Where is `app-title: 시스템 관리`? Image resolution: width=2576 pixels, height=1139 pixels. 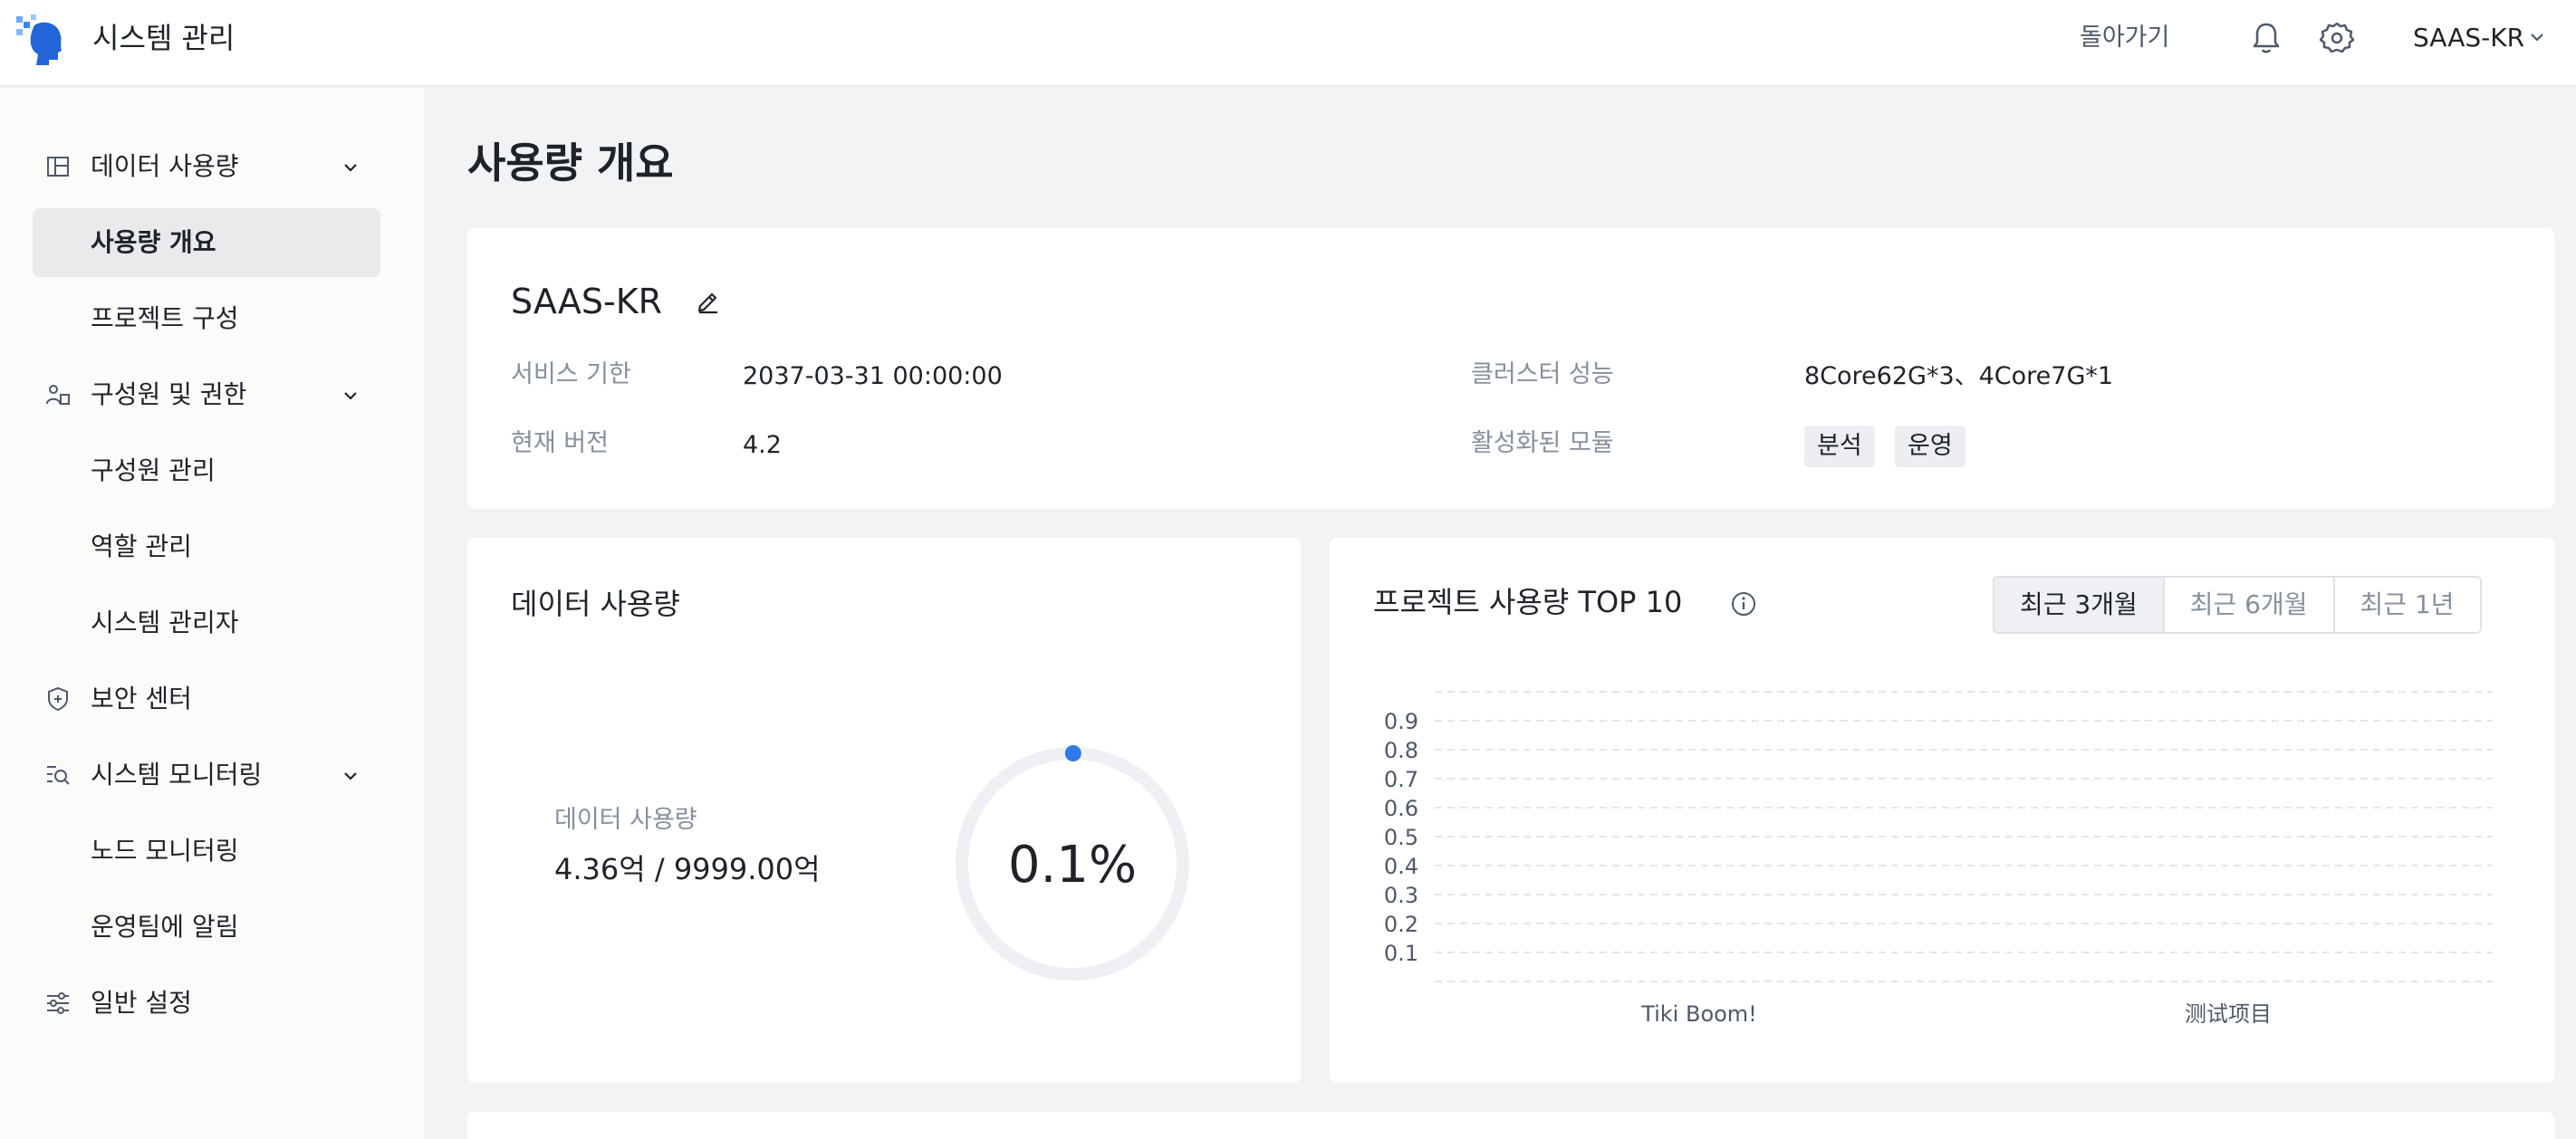 app-title: 시스템 관리 is located at coordinates (163, 38).